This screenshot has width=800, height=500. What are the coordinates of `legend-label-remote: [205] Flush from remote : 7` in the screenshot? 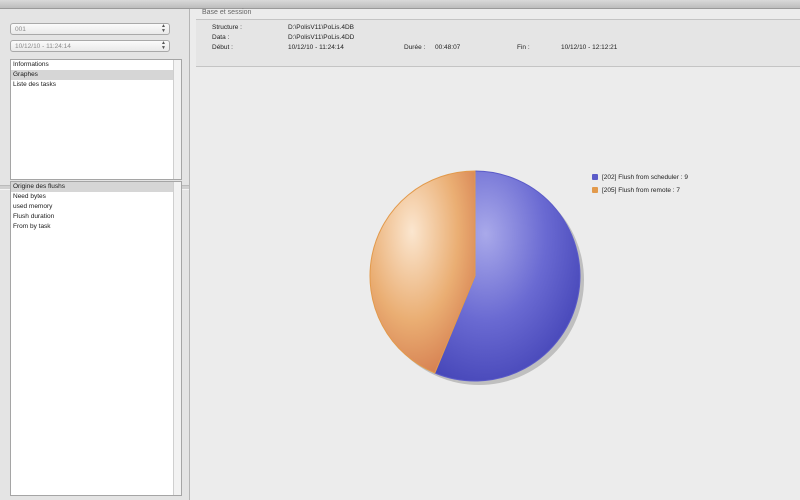 It's located at (641, 190).